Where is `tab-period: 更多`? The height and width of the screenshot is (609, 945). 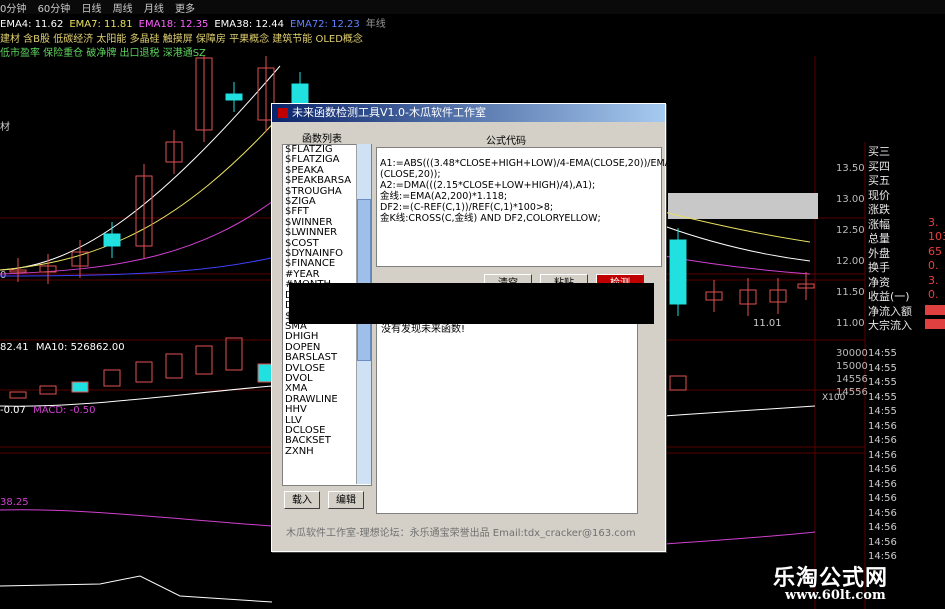
tab-period: 更多 is located at coordinates (185, 9).